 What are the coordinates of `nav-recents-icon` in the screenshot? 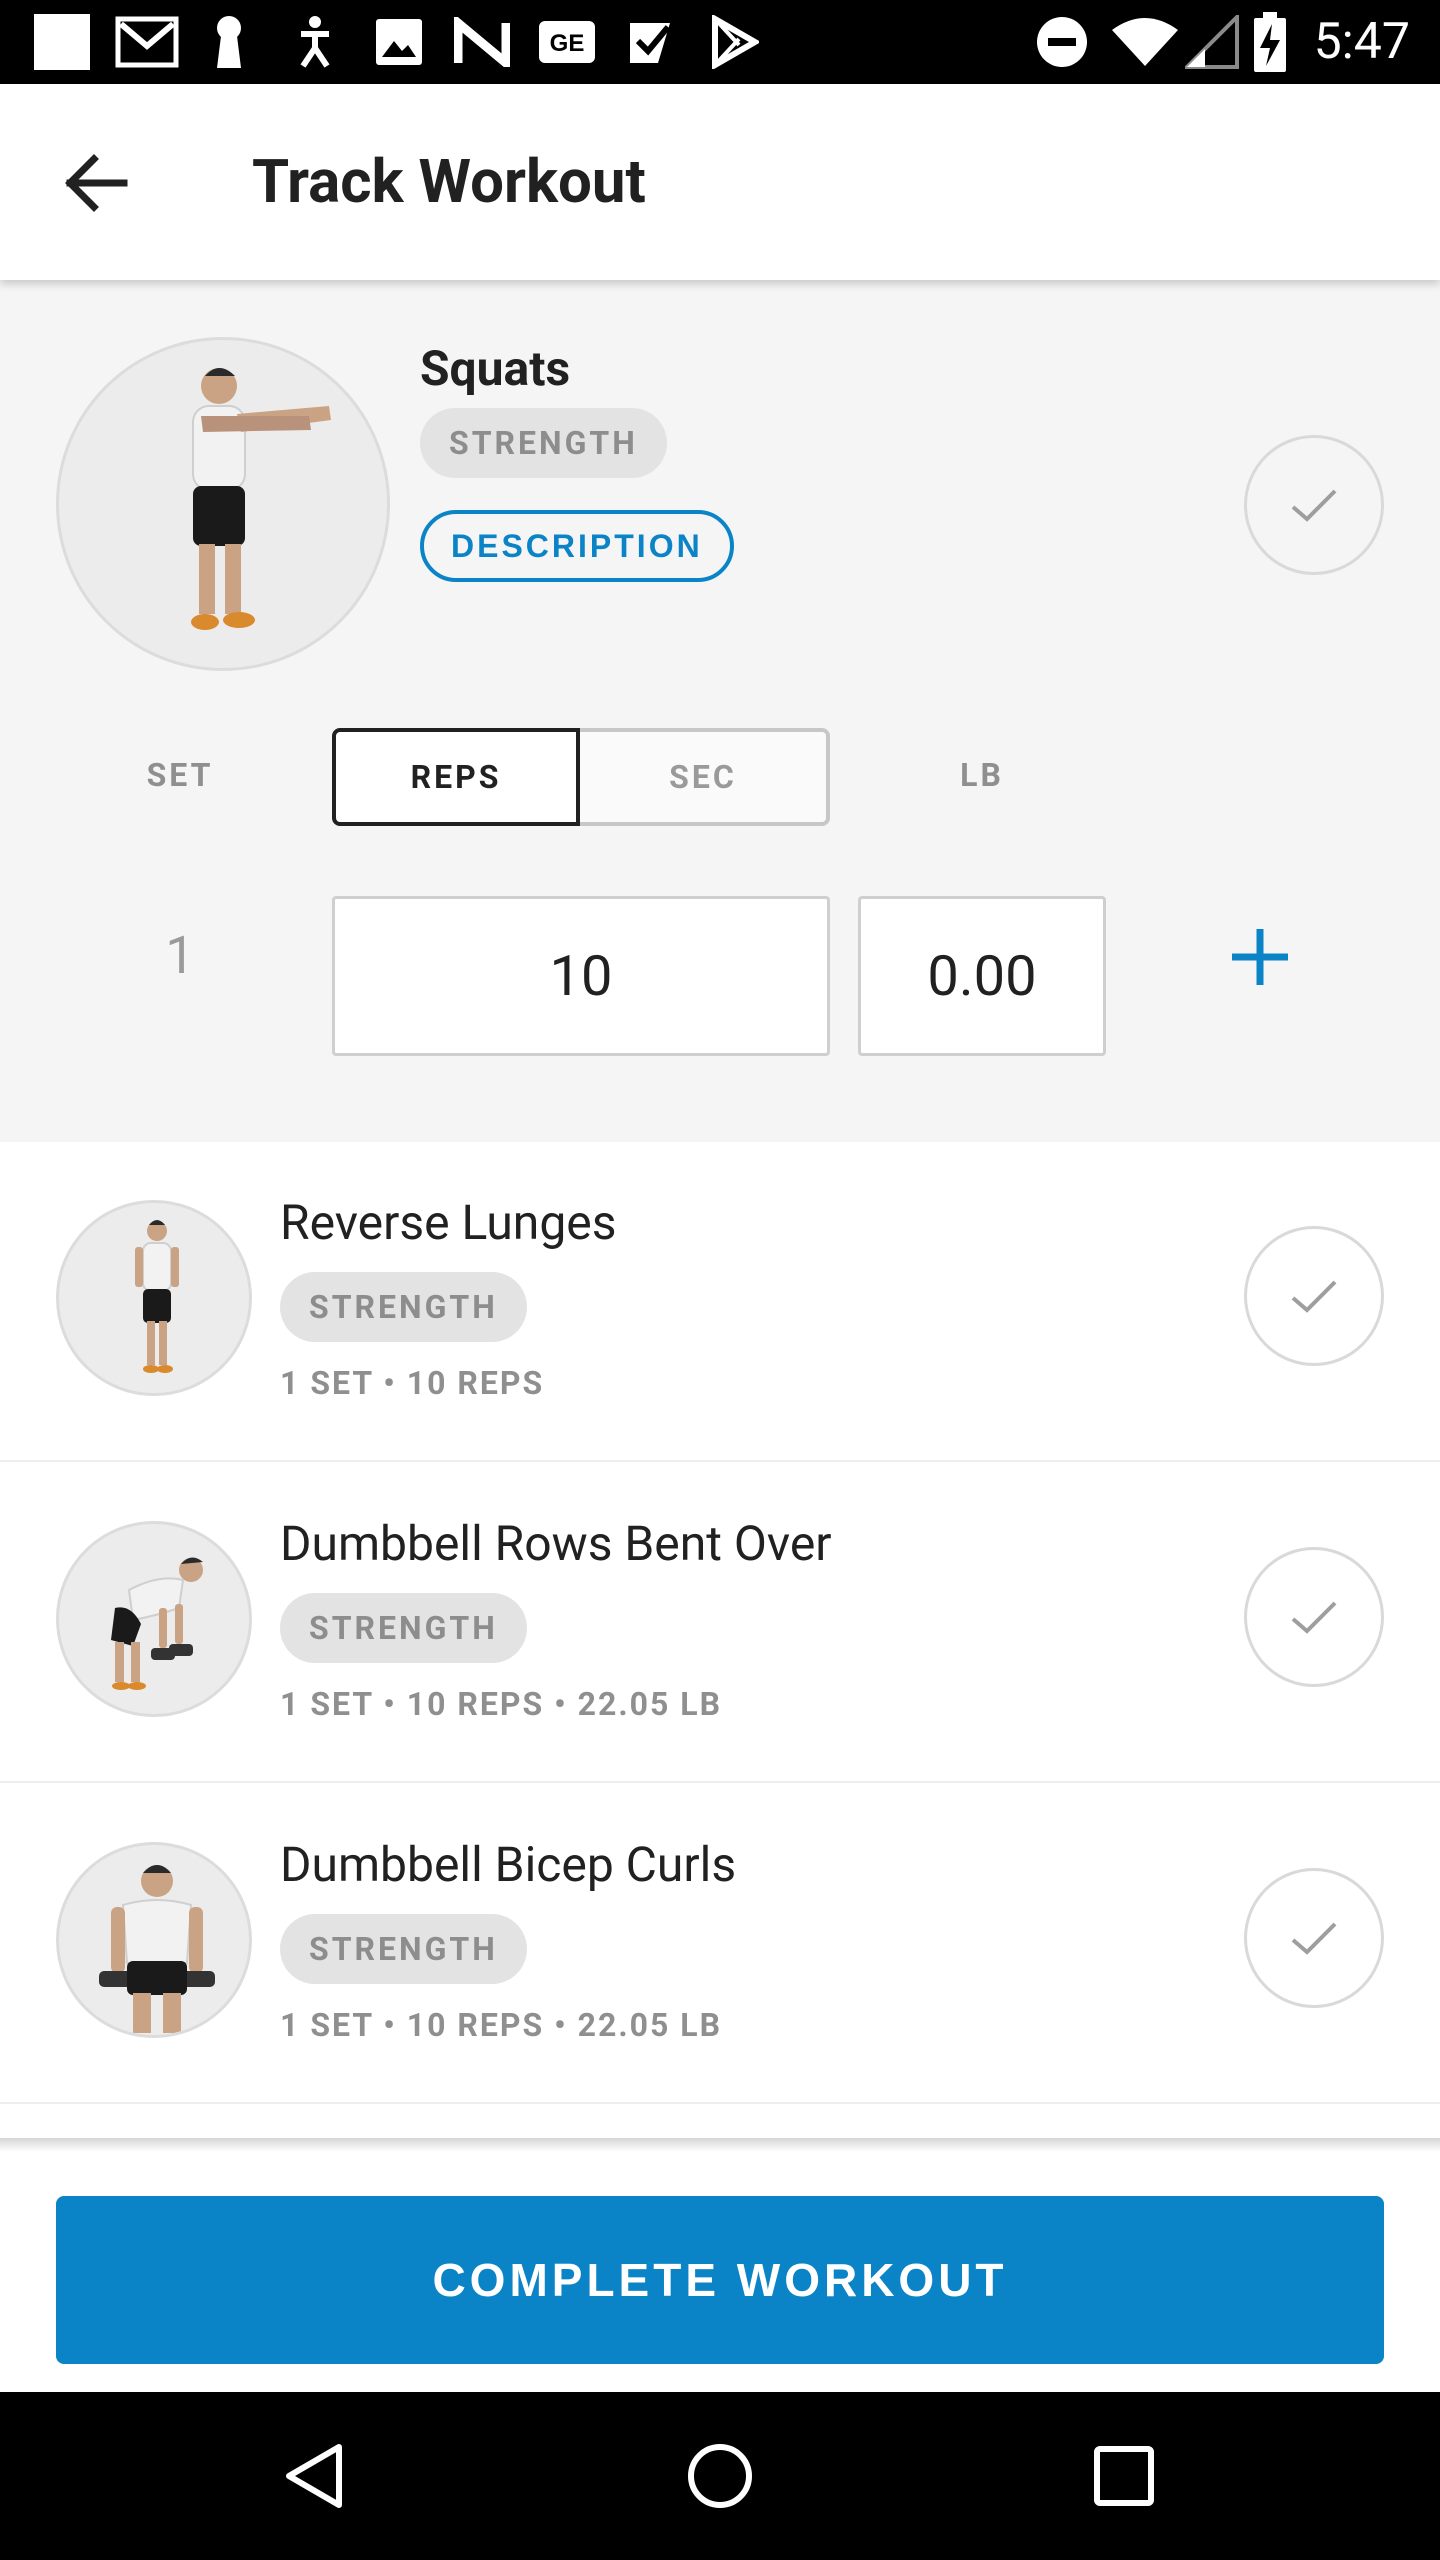 It's located at (1124, 2476).